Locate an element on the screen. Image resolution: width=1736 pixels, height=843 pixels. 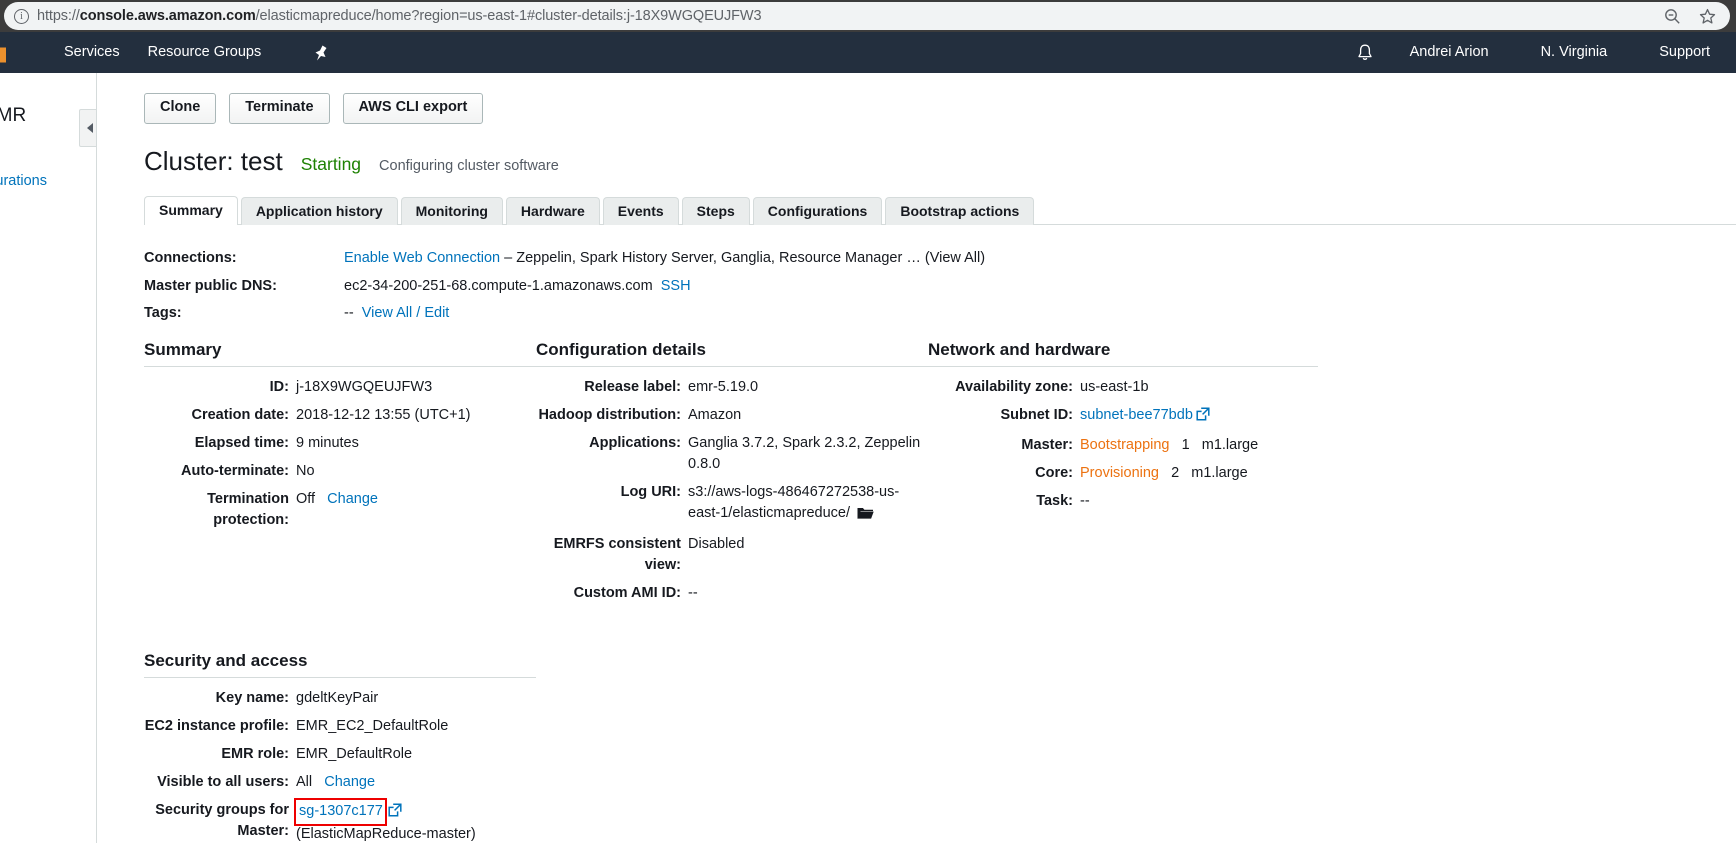
security-row-emr-role: EMR role: EMR_DefaultRole is located at coordinates (340, 754).